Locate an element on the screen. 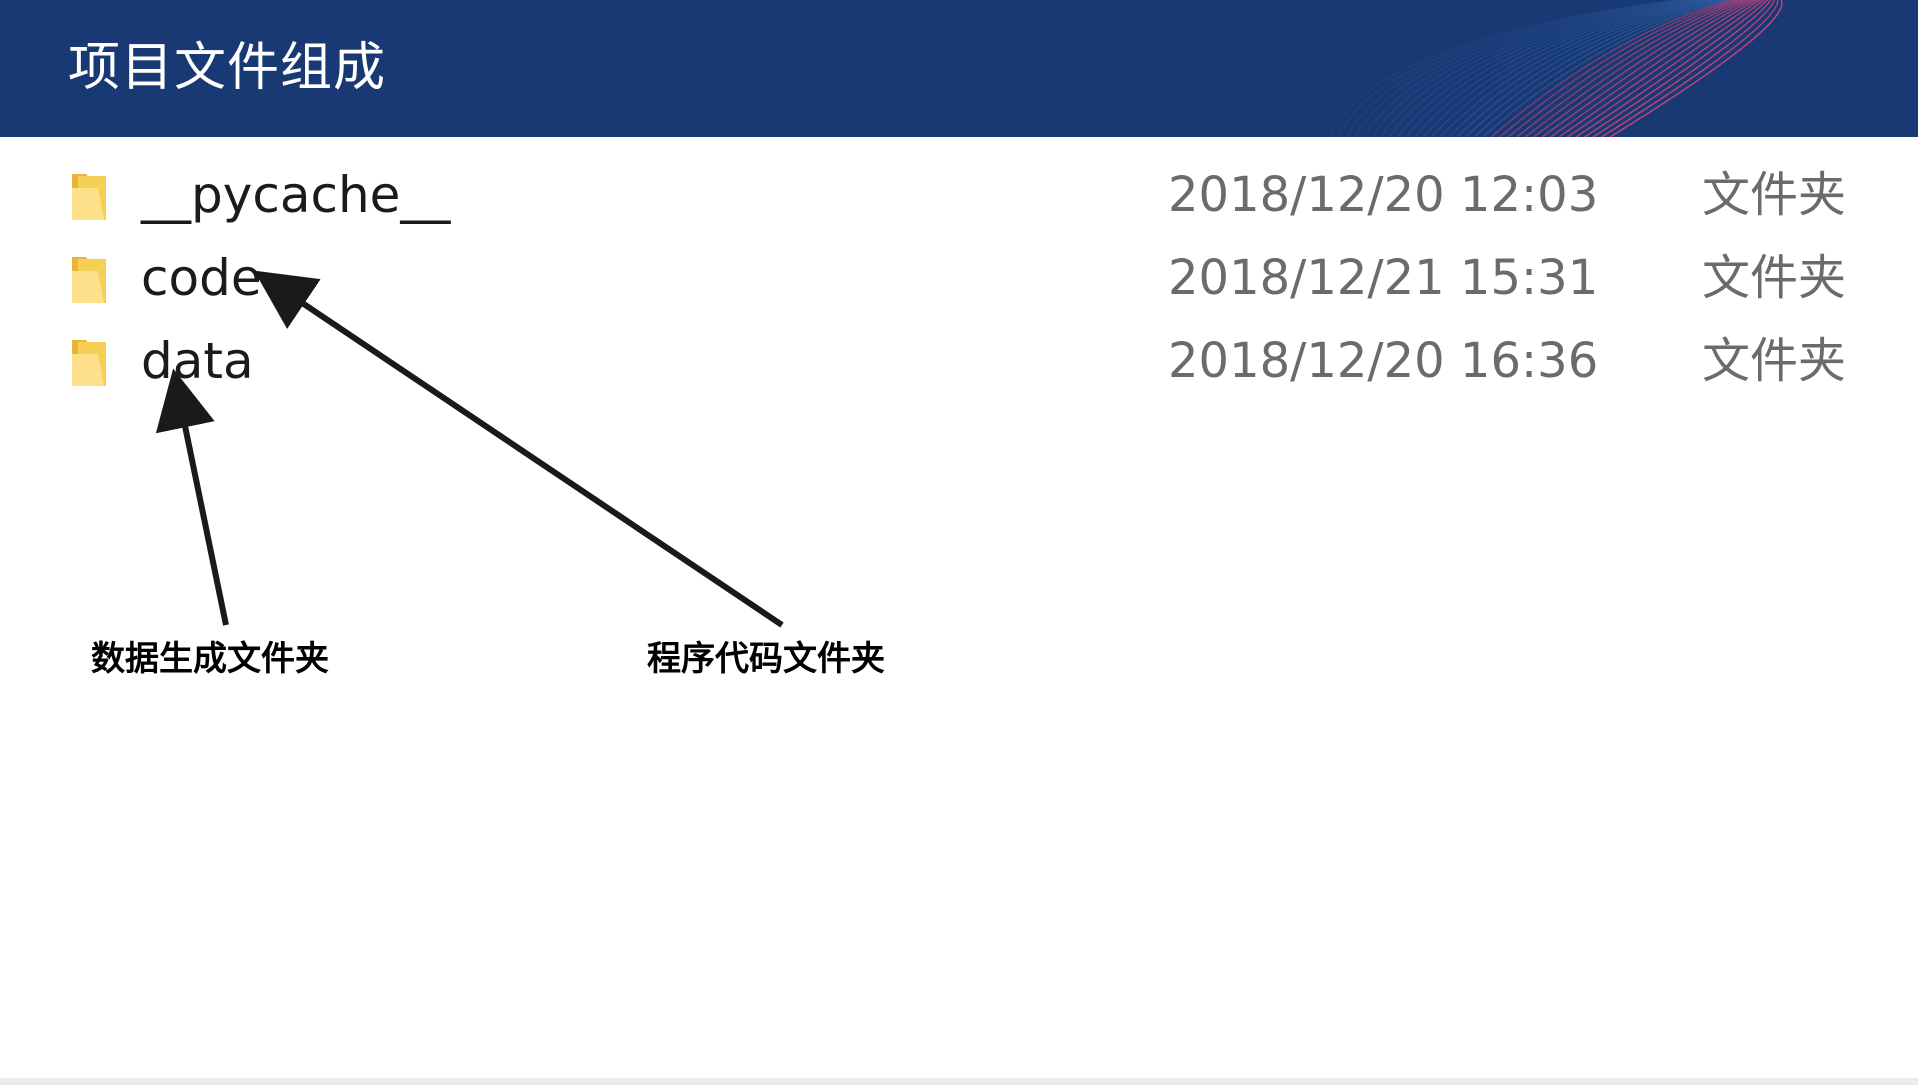  file-name: code is located at coordinates (201, 278).